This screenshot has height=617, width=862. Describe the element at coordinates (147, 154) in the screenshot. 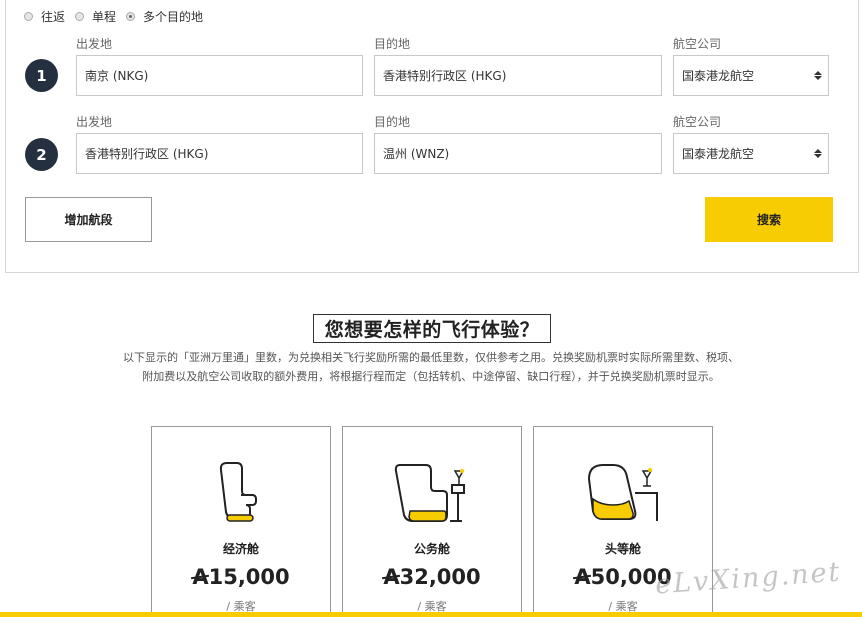

I see `segment-2-origin-value: 香港特别行政区 (HKG)` at that location.